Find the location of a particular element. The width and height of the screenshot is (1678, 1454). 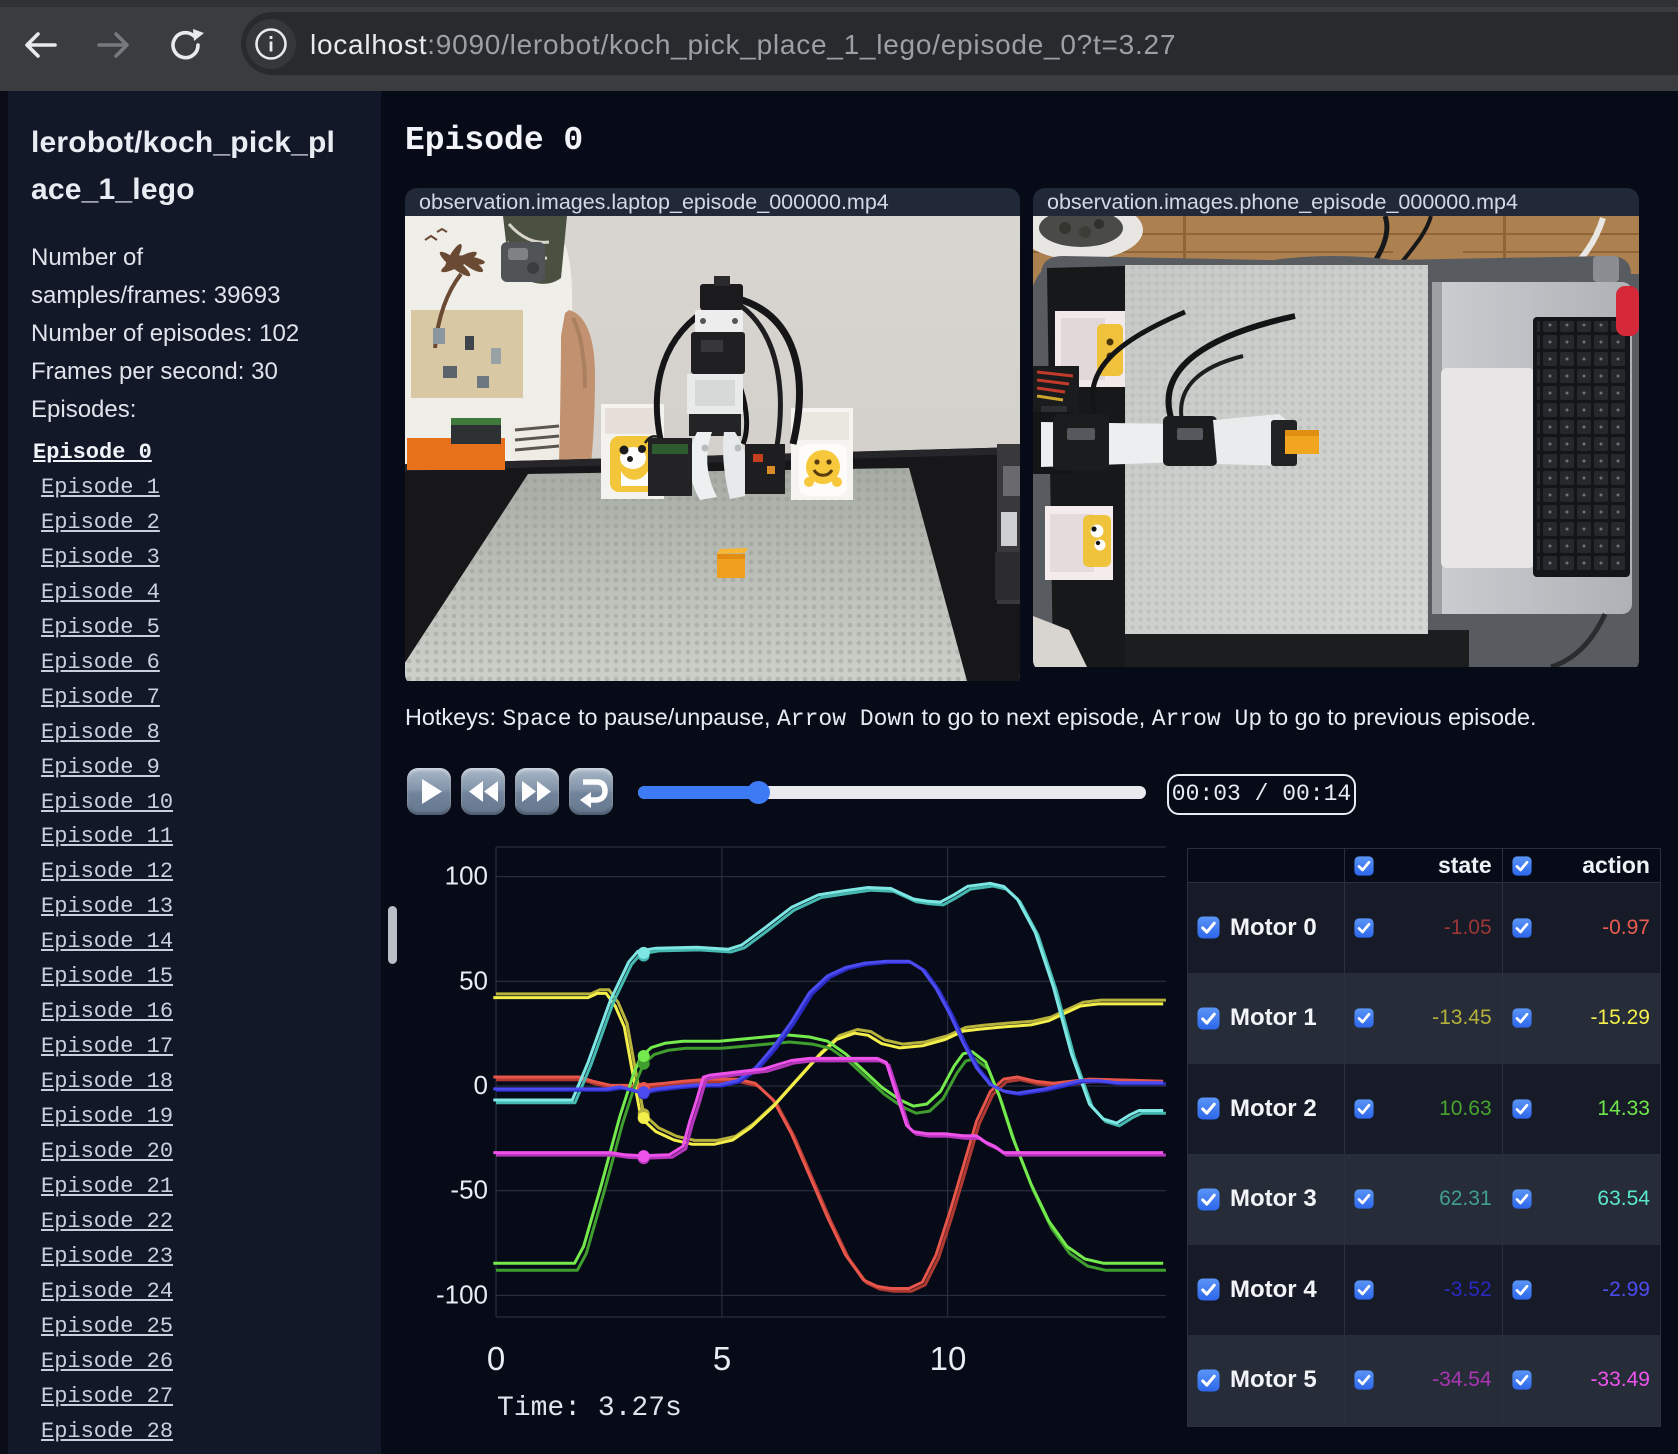

svg-text: 5 is located at coordinates (722, 1358).